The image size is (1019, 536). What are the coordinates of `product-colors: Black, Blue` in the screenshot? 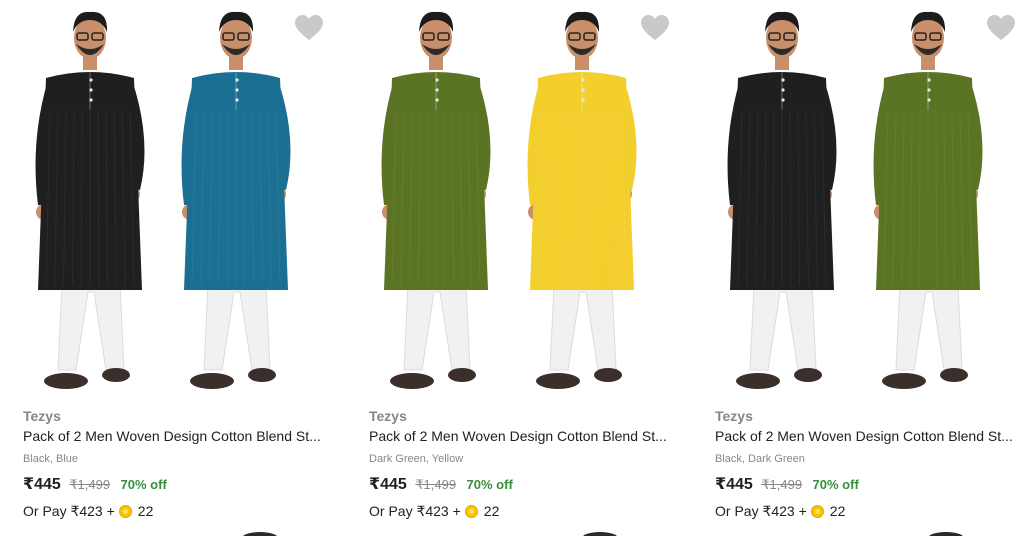 It's located at (51, 459).